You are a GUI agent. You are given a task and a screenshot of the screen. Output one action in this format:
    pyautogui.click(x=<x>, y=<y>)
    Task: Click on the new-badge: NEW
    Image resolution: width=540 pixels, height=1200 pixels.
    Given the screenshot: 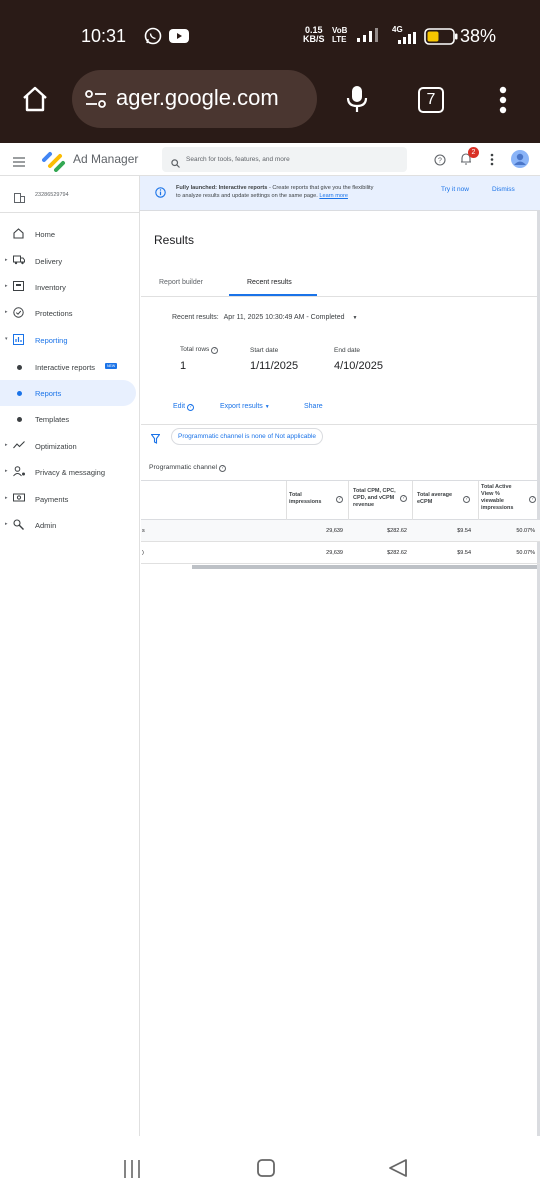 What is the action you would take?
    pyautogui.click(x=111, y=366)
    